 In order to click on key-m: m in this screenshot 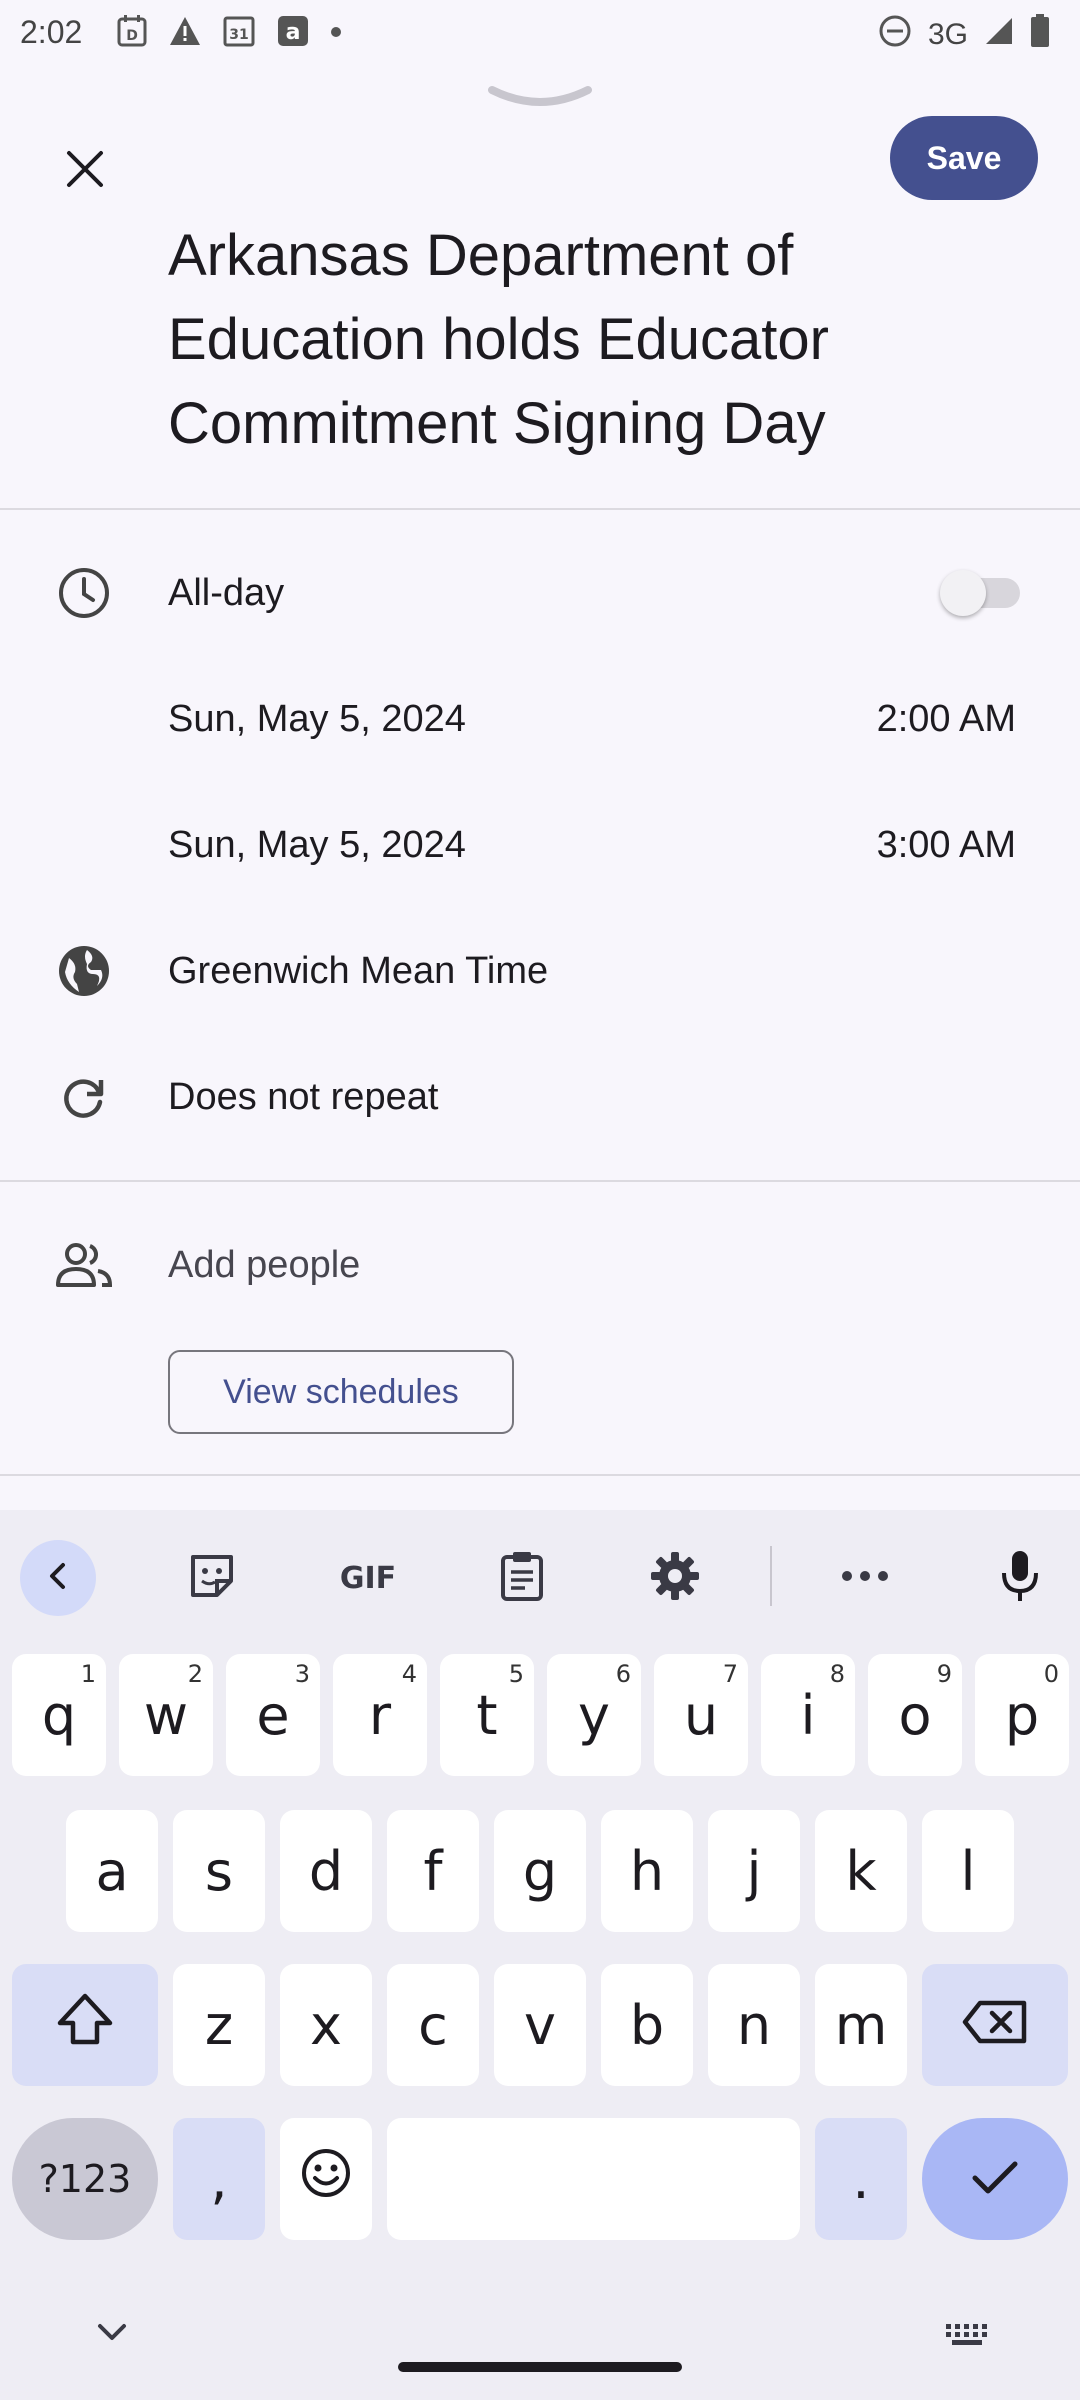, I will do `click(861, 2025)`.